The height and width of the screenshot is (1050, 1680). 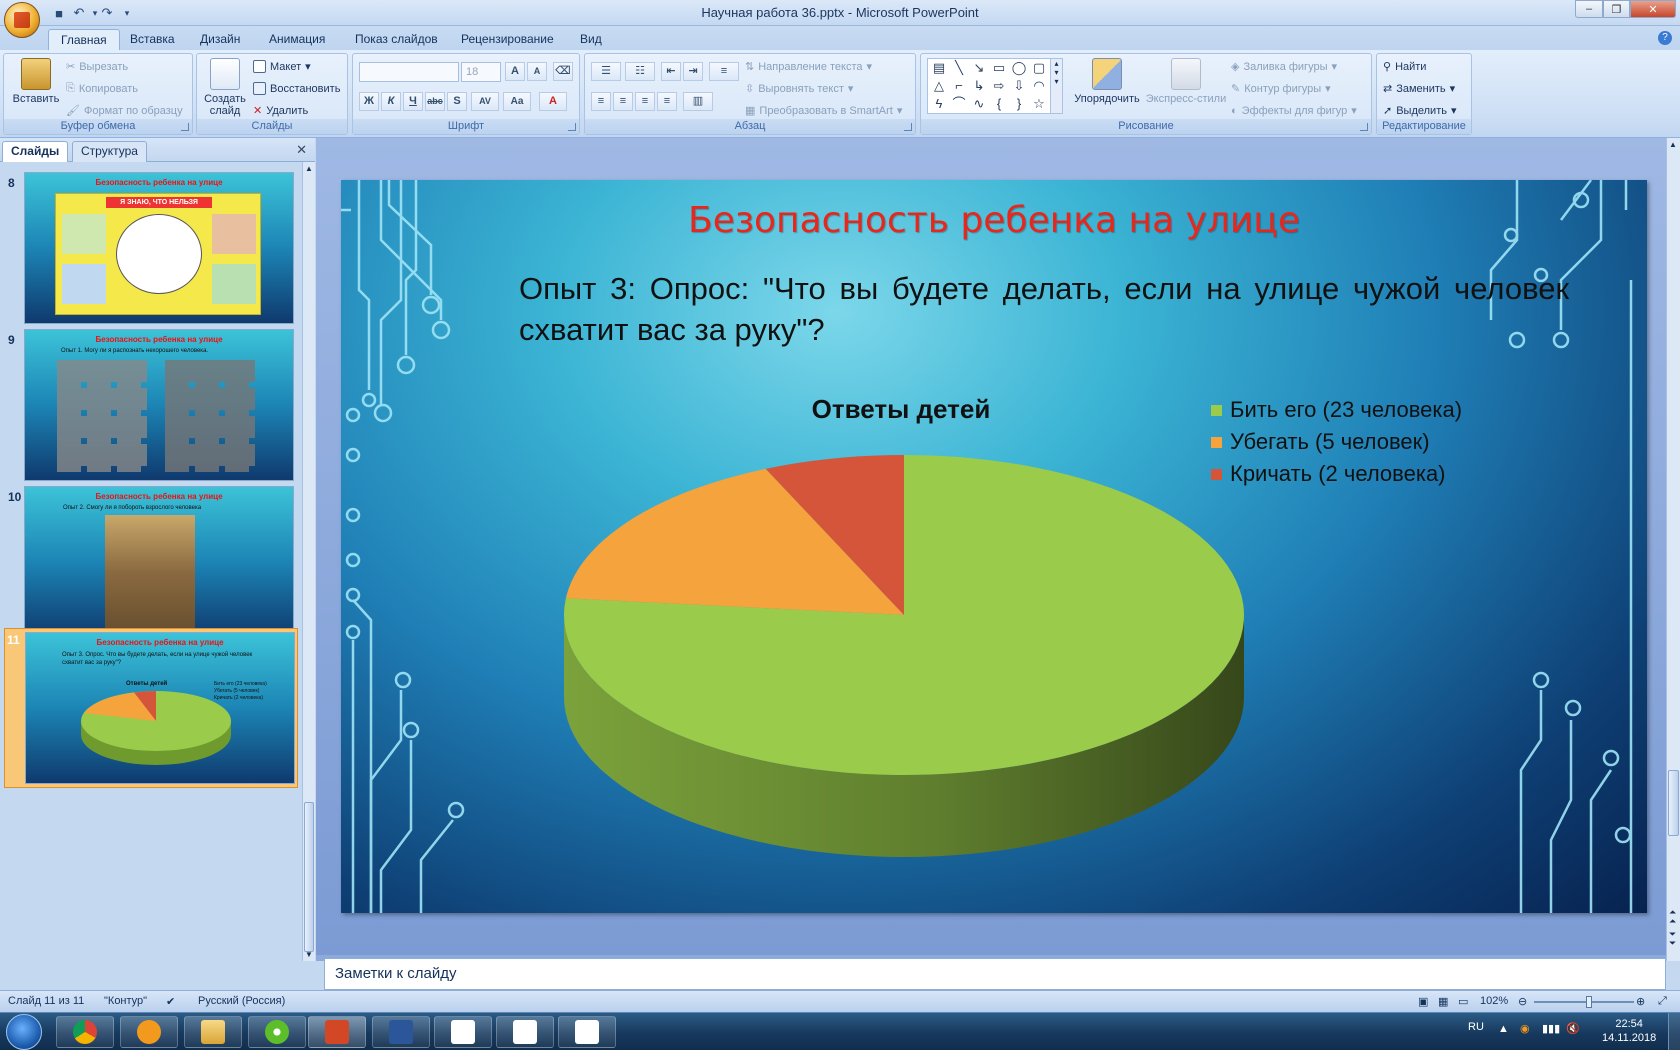 What do you see at coordinates (1616, 9) in the screenshot?
I see `maximize-button: ❐` at bounding box center [1616, 9].